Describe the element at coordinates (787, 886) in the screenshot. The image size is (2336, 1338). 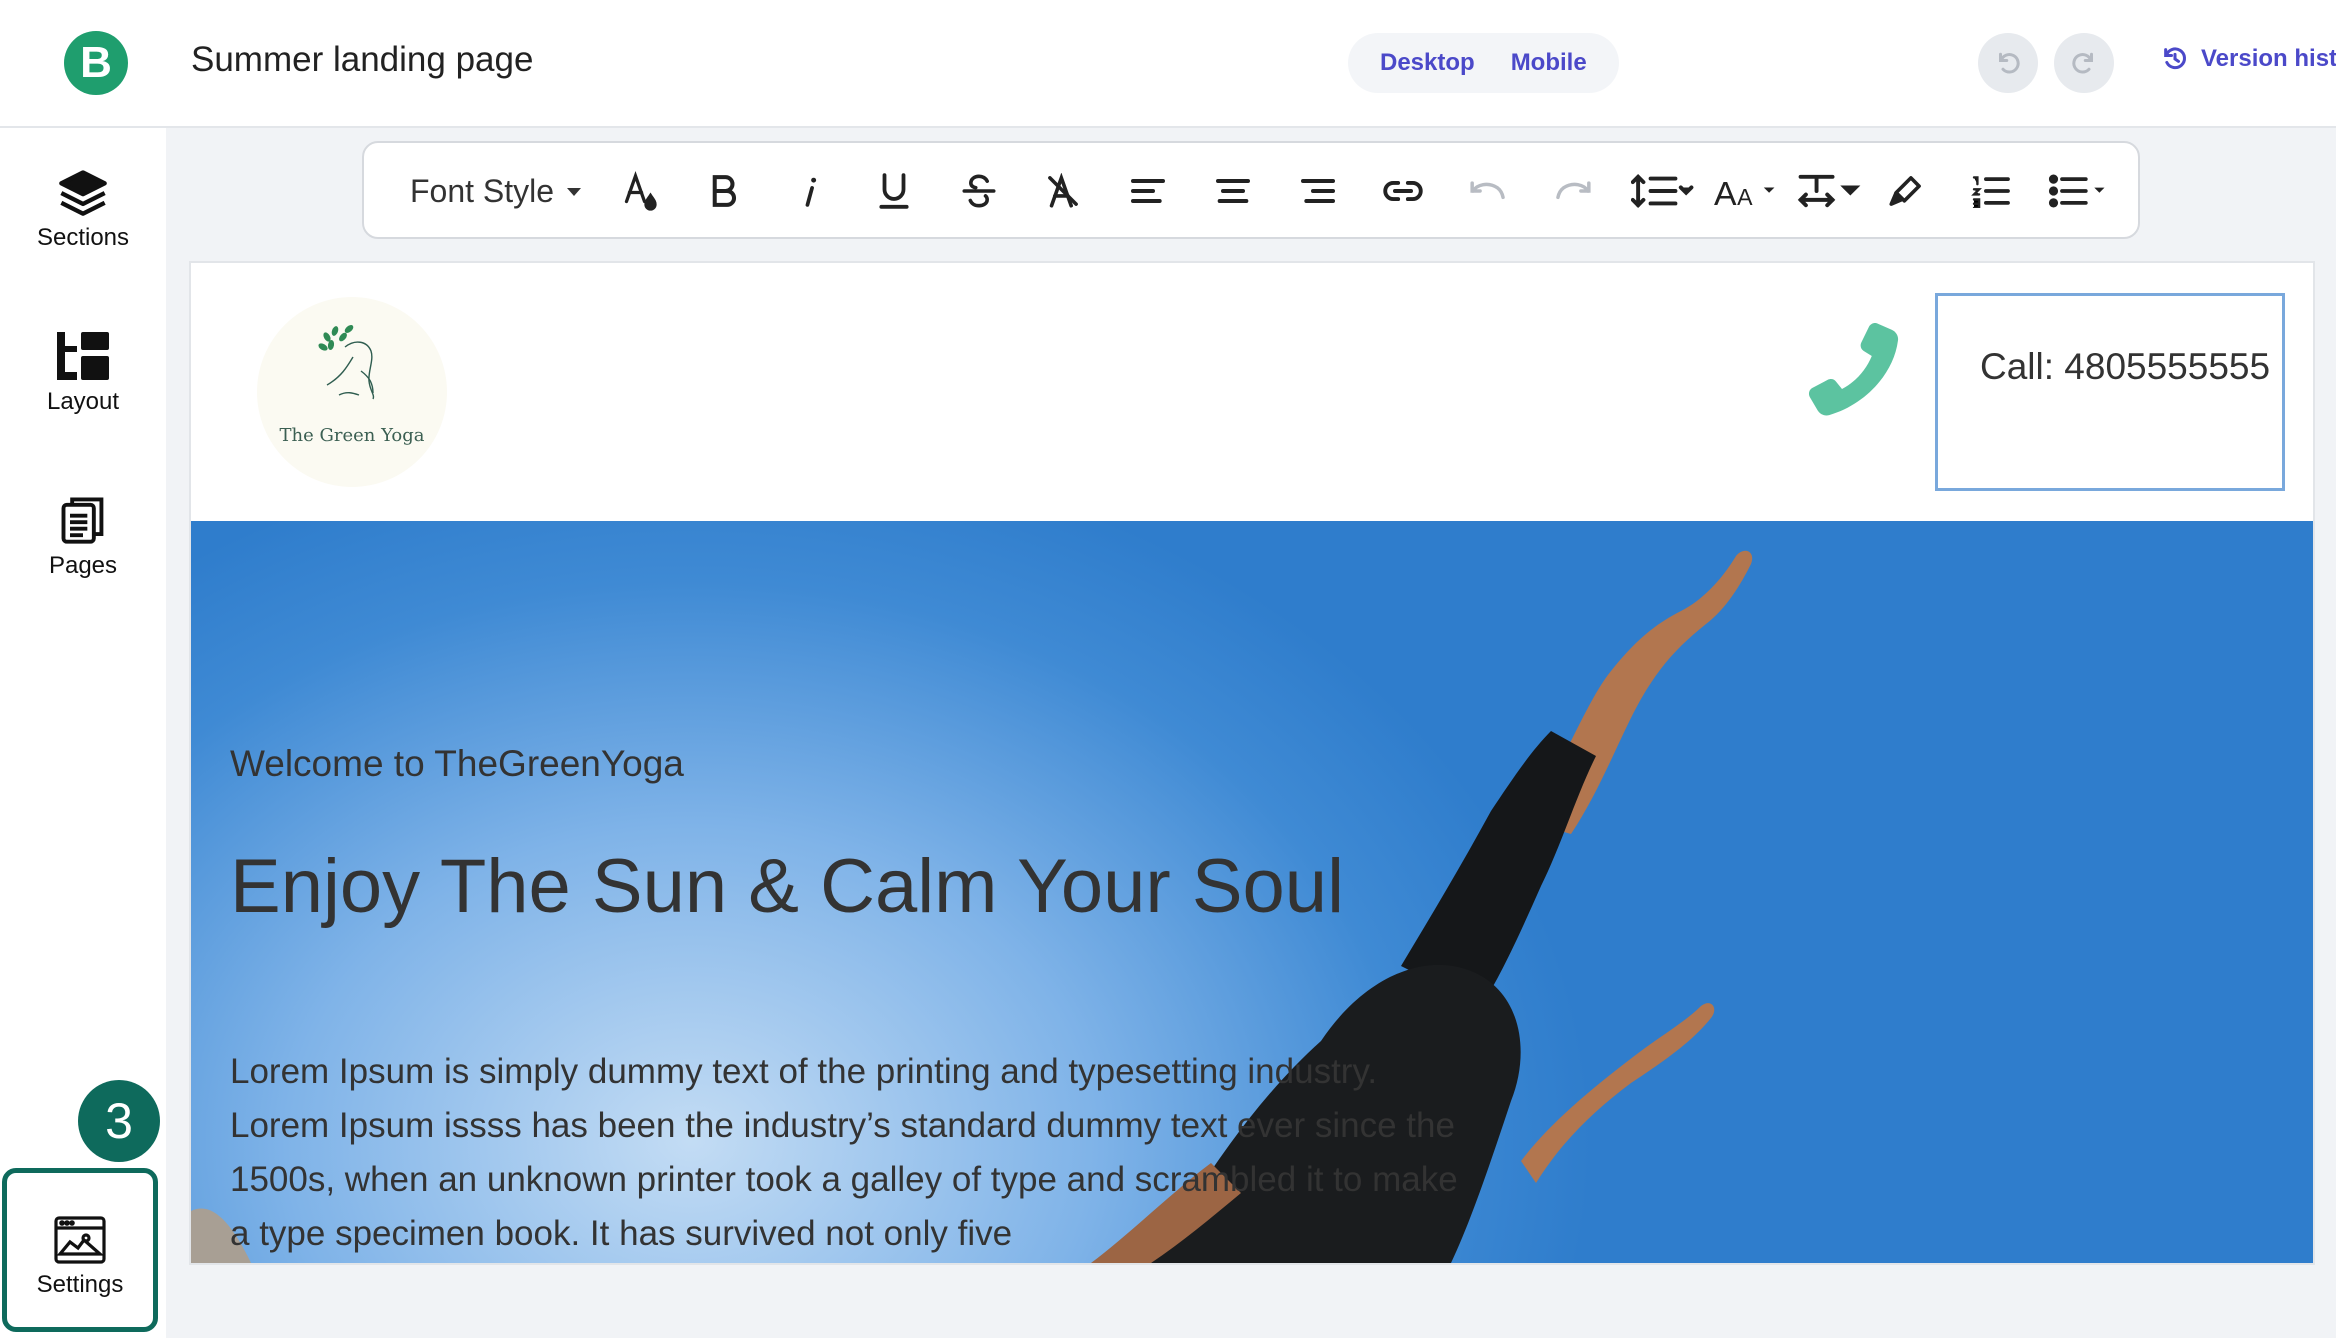
I see `hero-title: Enjoy The Sun & Calm Your Soul` at that location.